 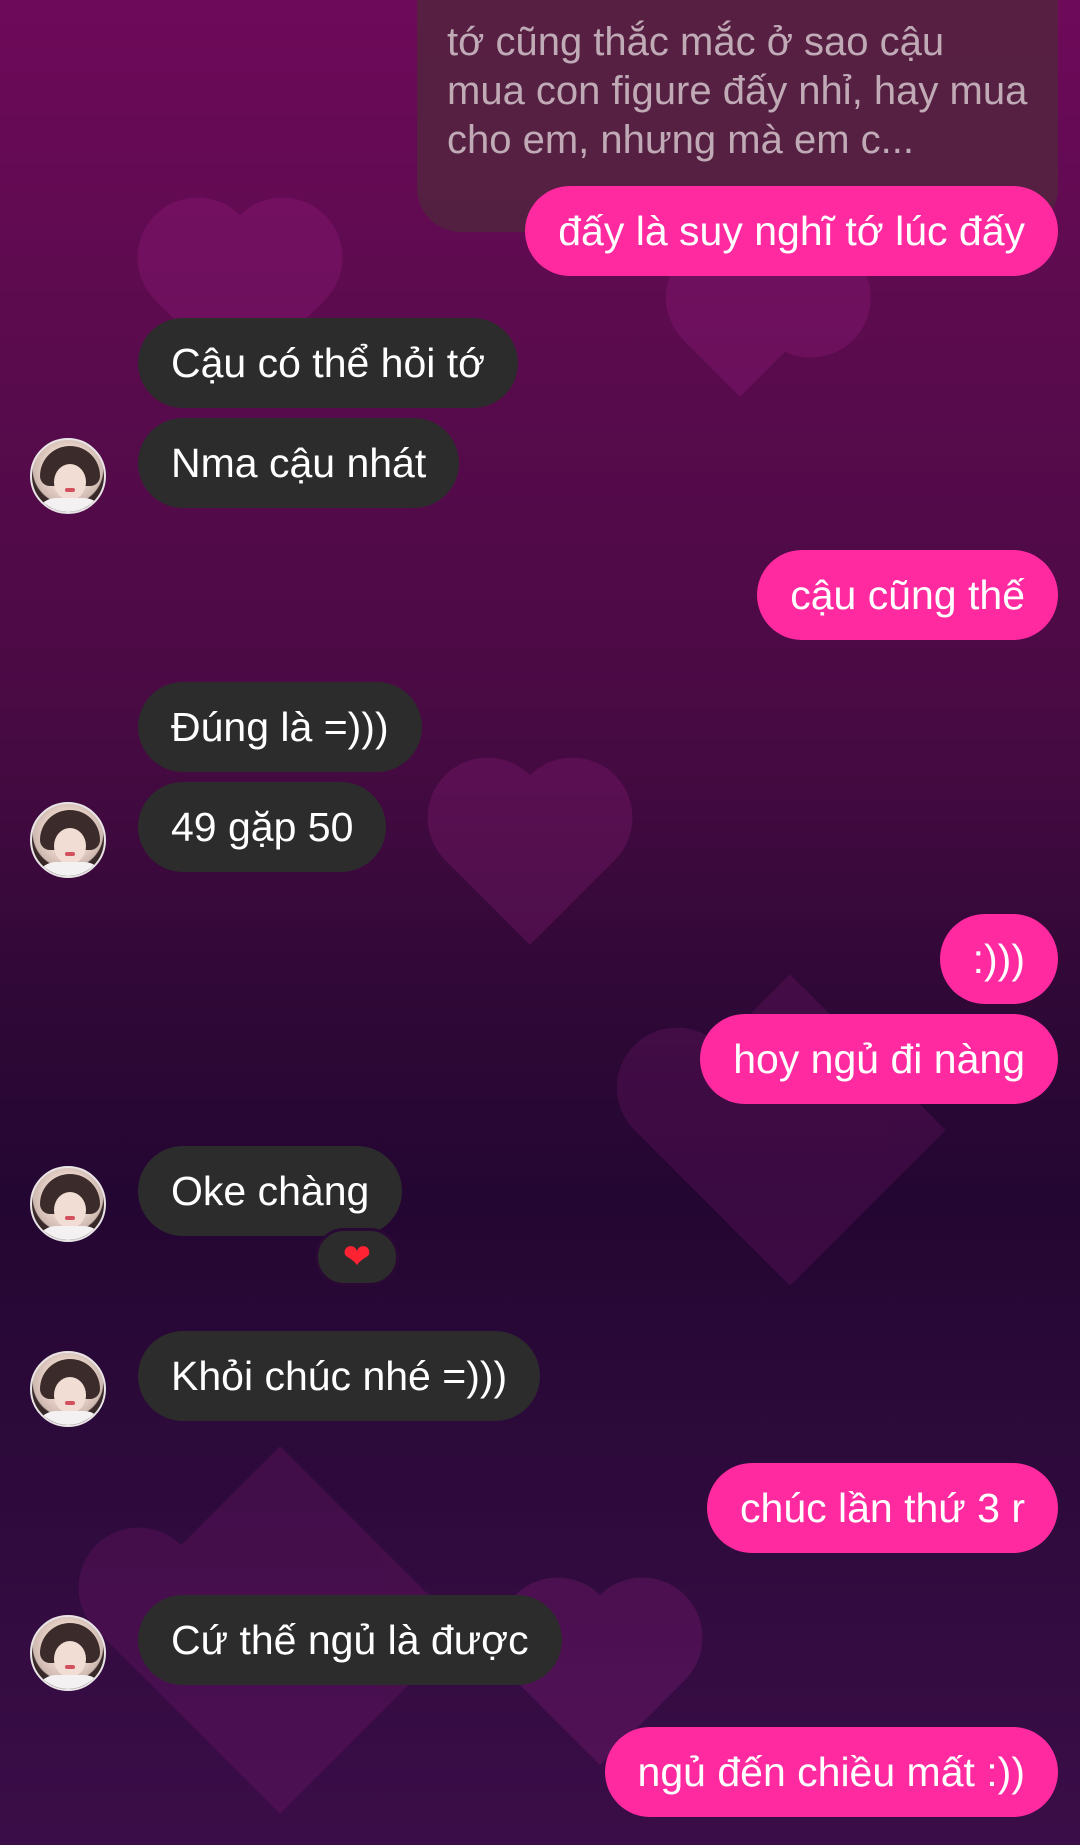 I want to click on heart-reaction-badge: ❤, so click(x=357, y=1257).